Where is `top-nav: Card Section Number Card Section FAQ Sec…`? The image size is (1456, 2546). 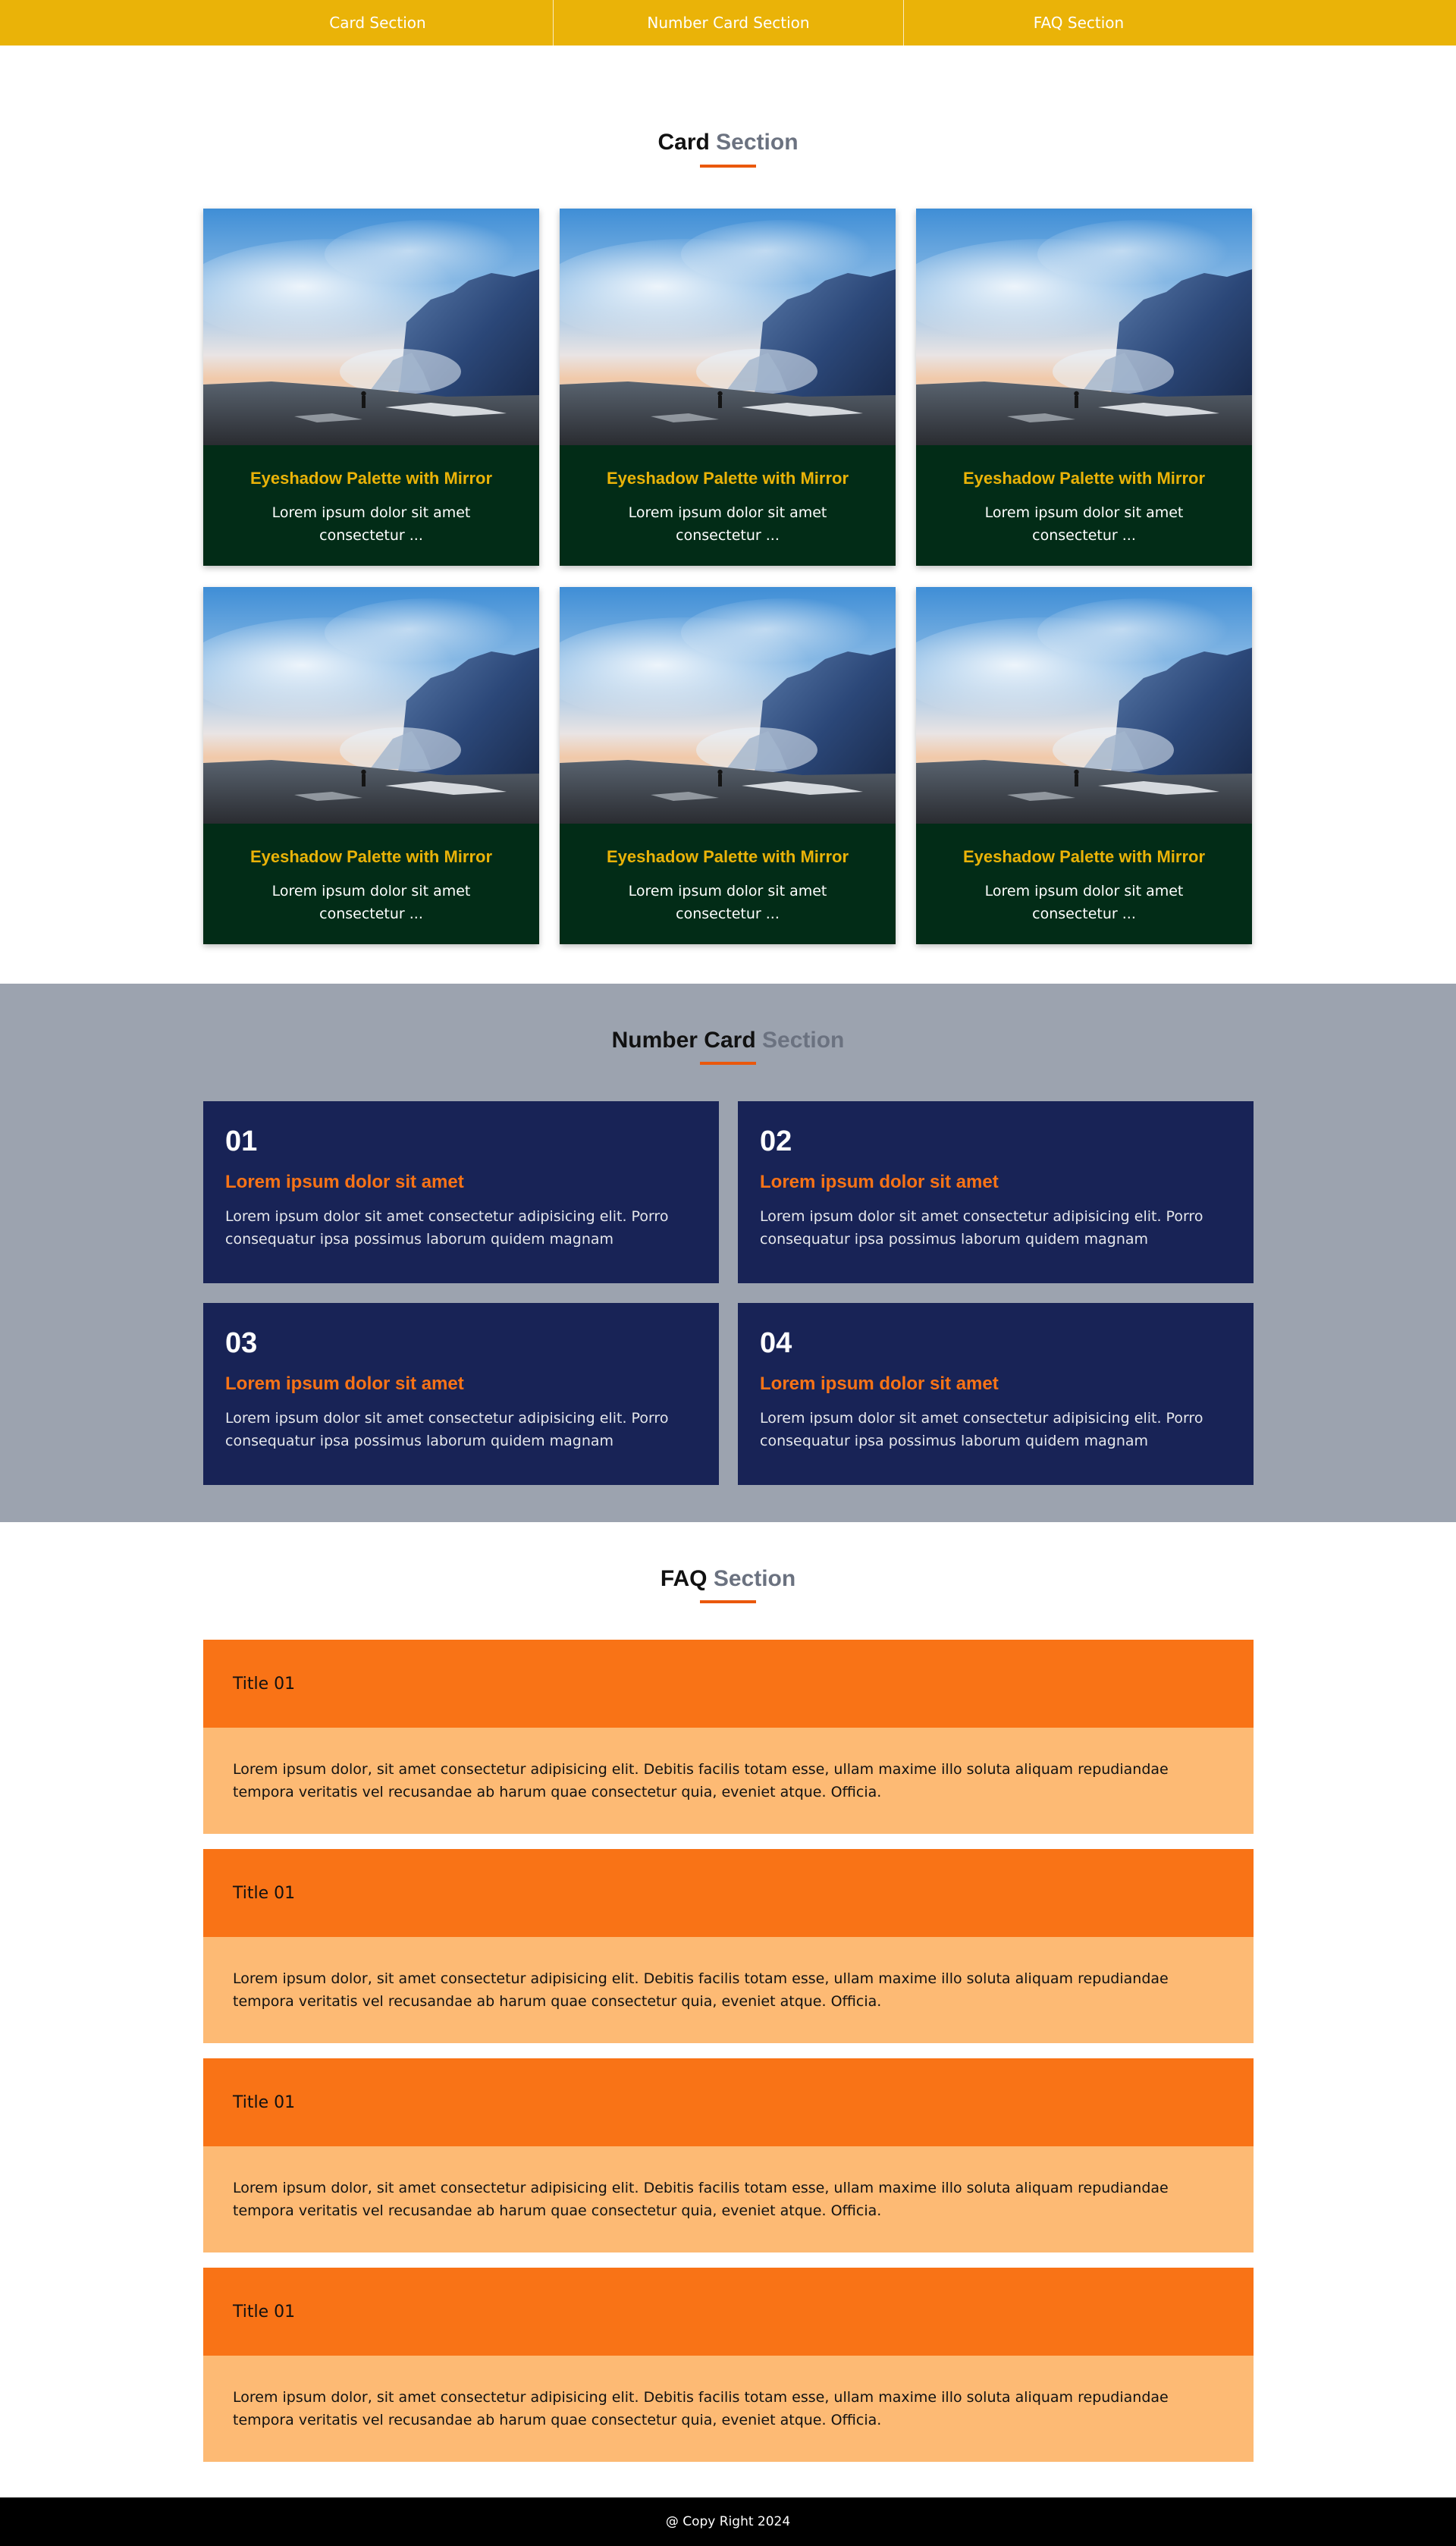 top-nav: Card Section Number Card Section FAQ Sec… is located at coordinates (728, 23).